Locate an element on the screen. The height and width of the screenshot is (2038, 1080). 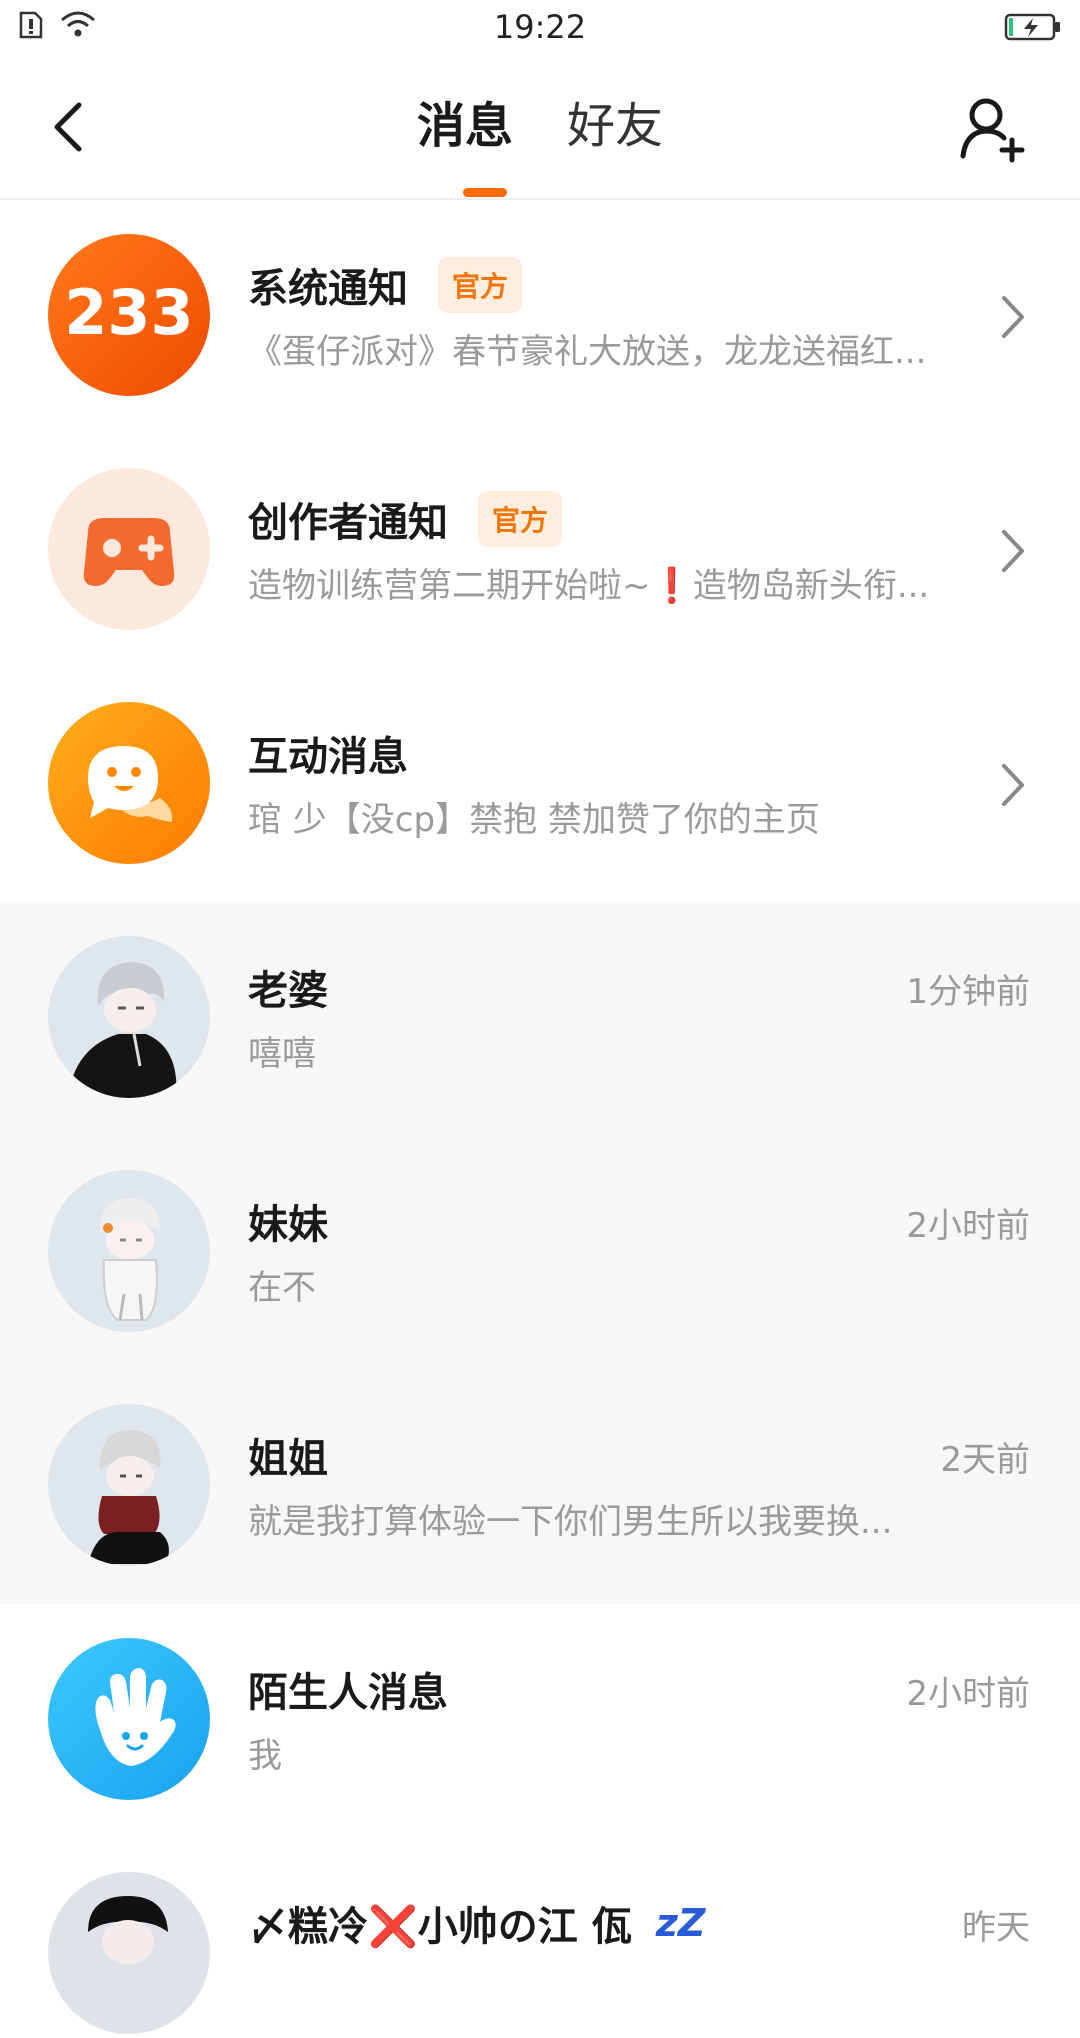
row-title: 陌生人消息 is located at coordinates (348, 1689).